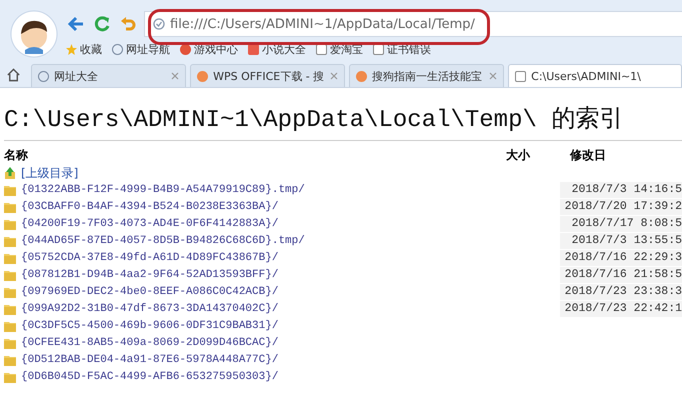  Describe the element at coordinates (102, 24) in the screenshot. I see `refresh-icon` at that location.